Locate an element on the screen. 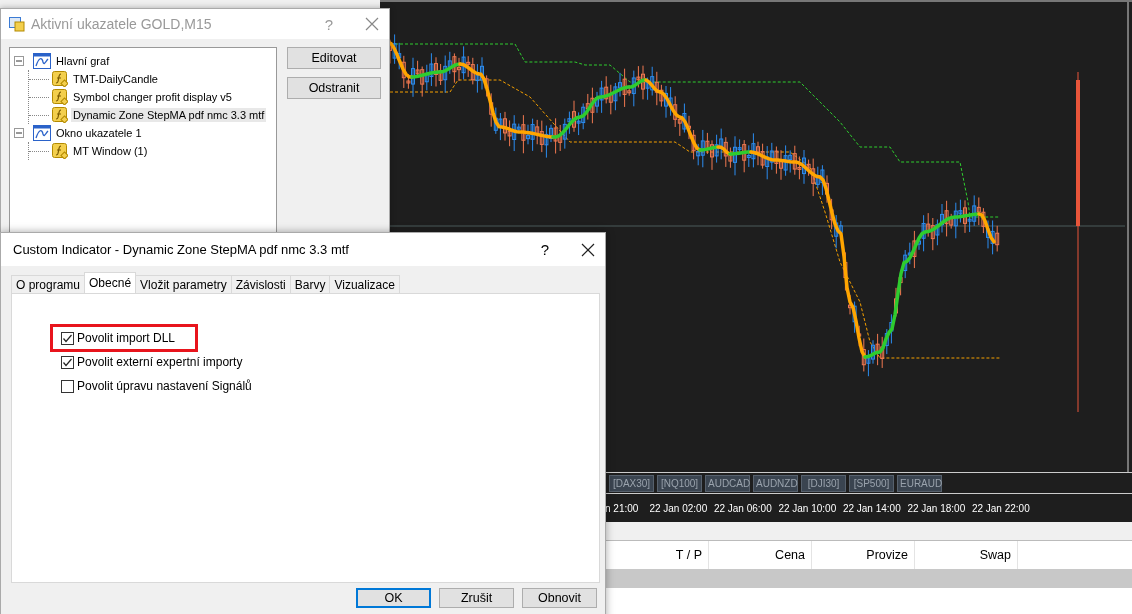  checkbox-label: Povolit úpravu nastavení Signálů is located at coordinates (164, 386).